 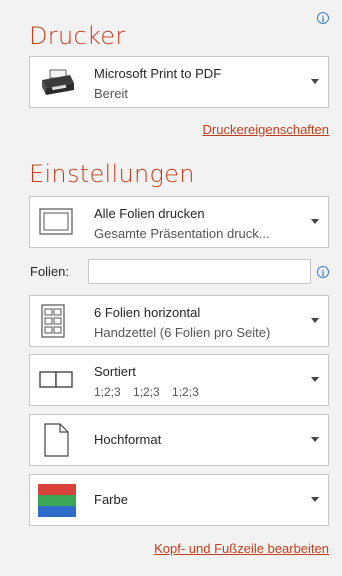 What do you see at coordinates (111, 499) in the screenshot?
I see `color-label: Farbe` at bounding box center [111, 499].